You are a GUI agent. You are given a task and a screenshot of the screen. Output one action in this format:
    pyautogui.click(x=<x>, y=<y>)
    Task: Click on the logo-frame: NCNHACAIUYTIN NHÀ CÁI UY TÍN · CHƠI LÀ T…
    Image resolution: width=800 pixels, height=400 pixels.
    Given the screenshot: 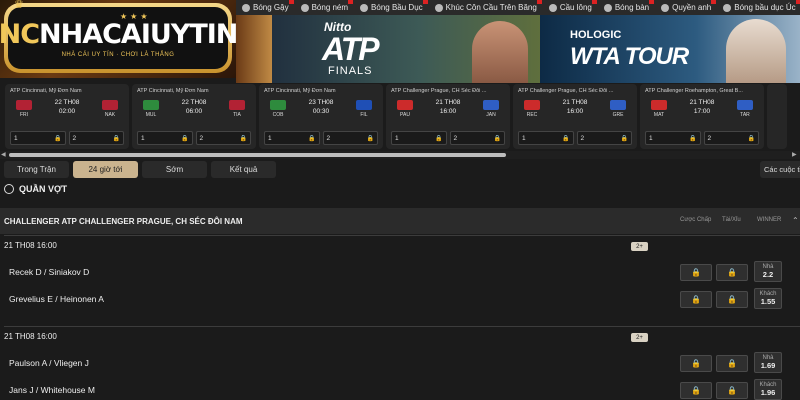 What is the action you would take?
    pyautogui.click(x=118, y=38)
    